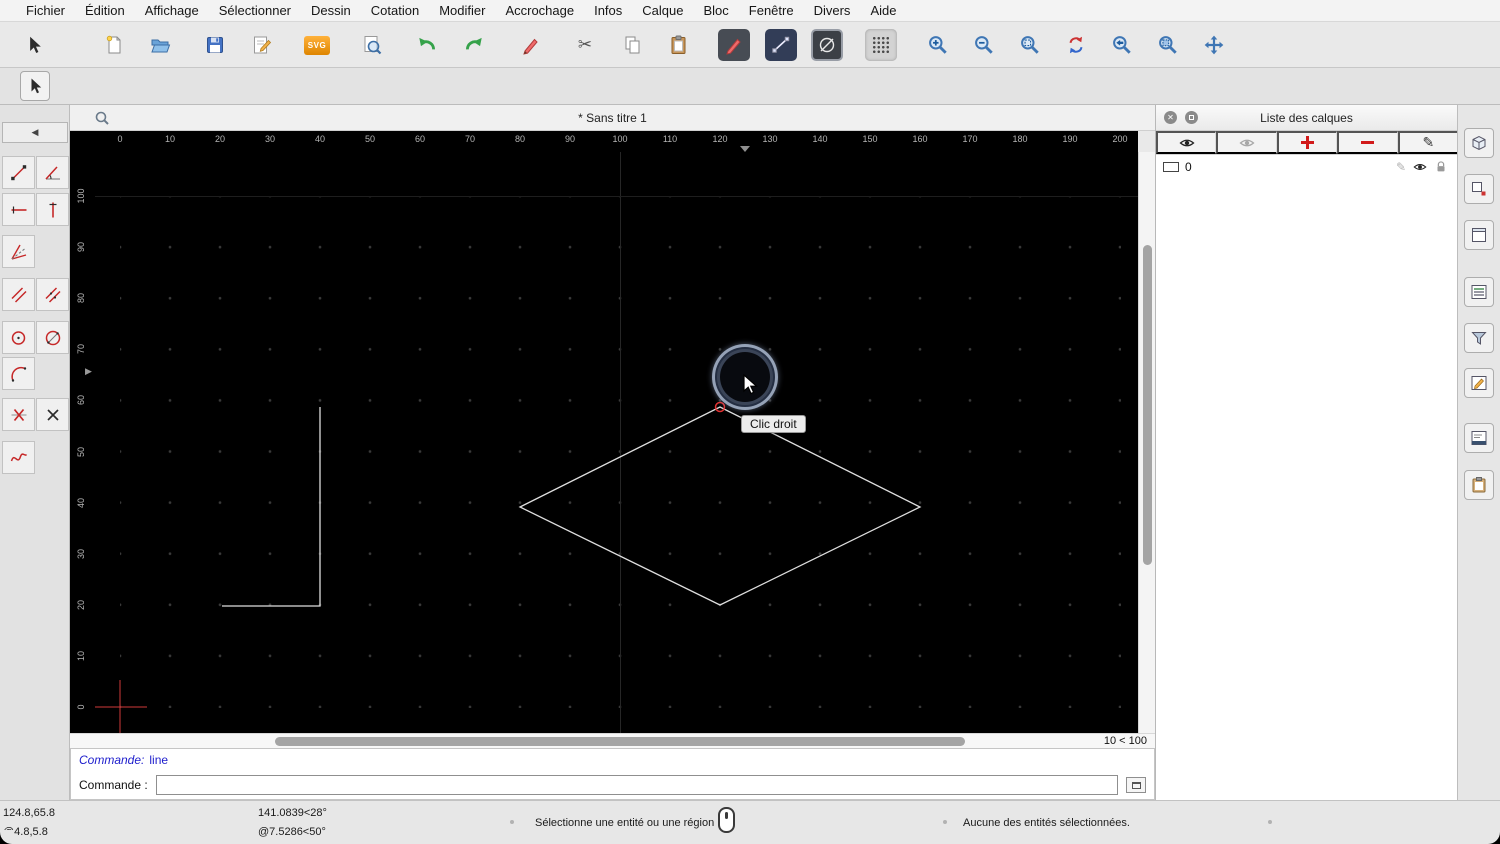 The height and width of the screenshot is (844, 1500). I want to click on layer-edit-icon: ✎, so click(1401, 167).